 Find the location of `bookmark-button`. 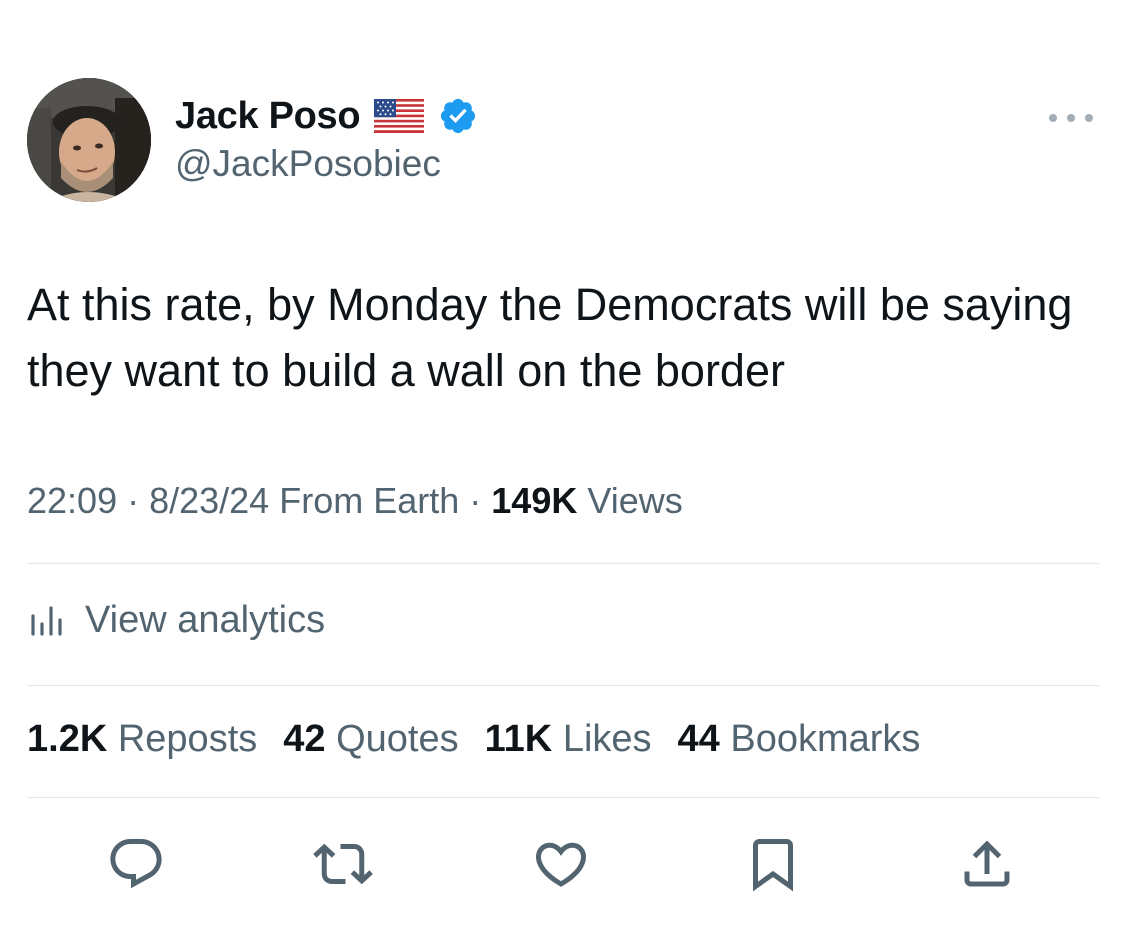

bookmark-button is located at coordinates (773, 864).